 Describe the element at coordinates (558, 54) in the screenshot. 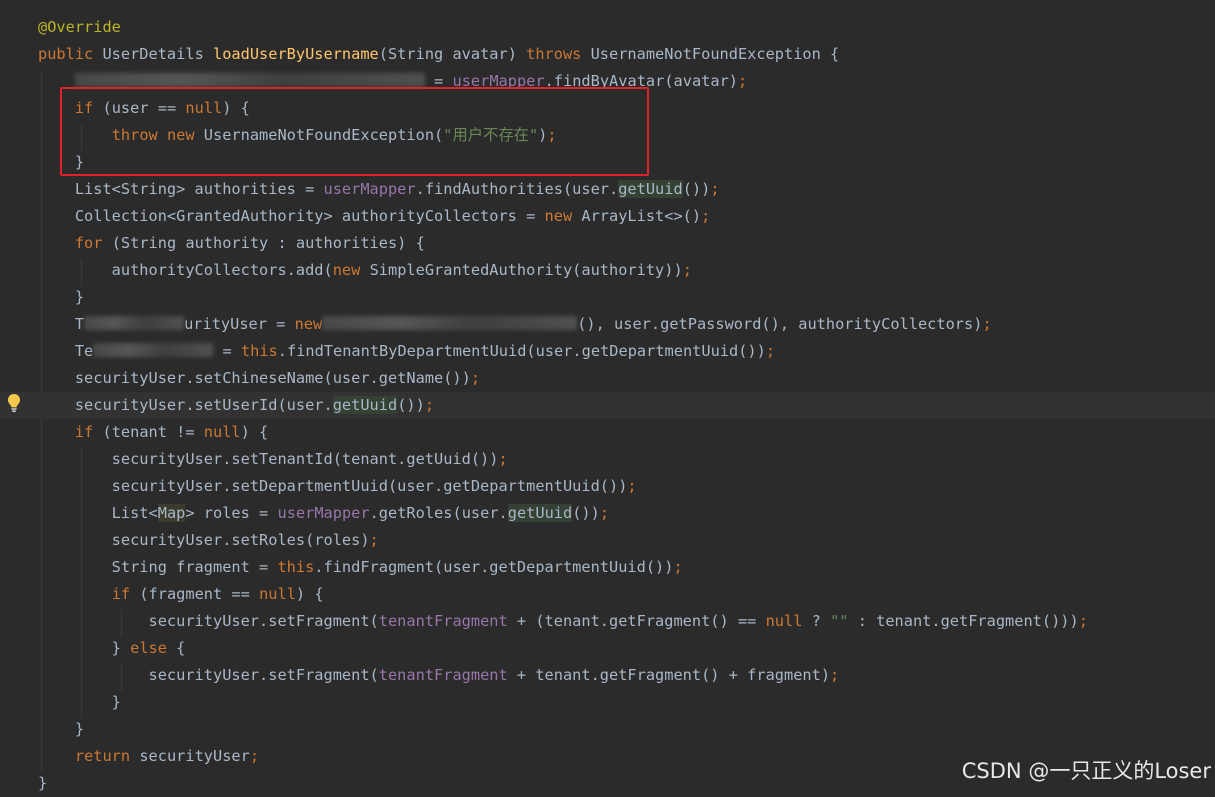

I see `code-token: throws` at that location.